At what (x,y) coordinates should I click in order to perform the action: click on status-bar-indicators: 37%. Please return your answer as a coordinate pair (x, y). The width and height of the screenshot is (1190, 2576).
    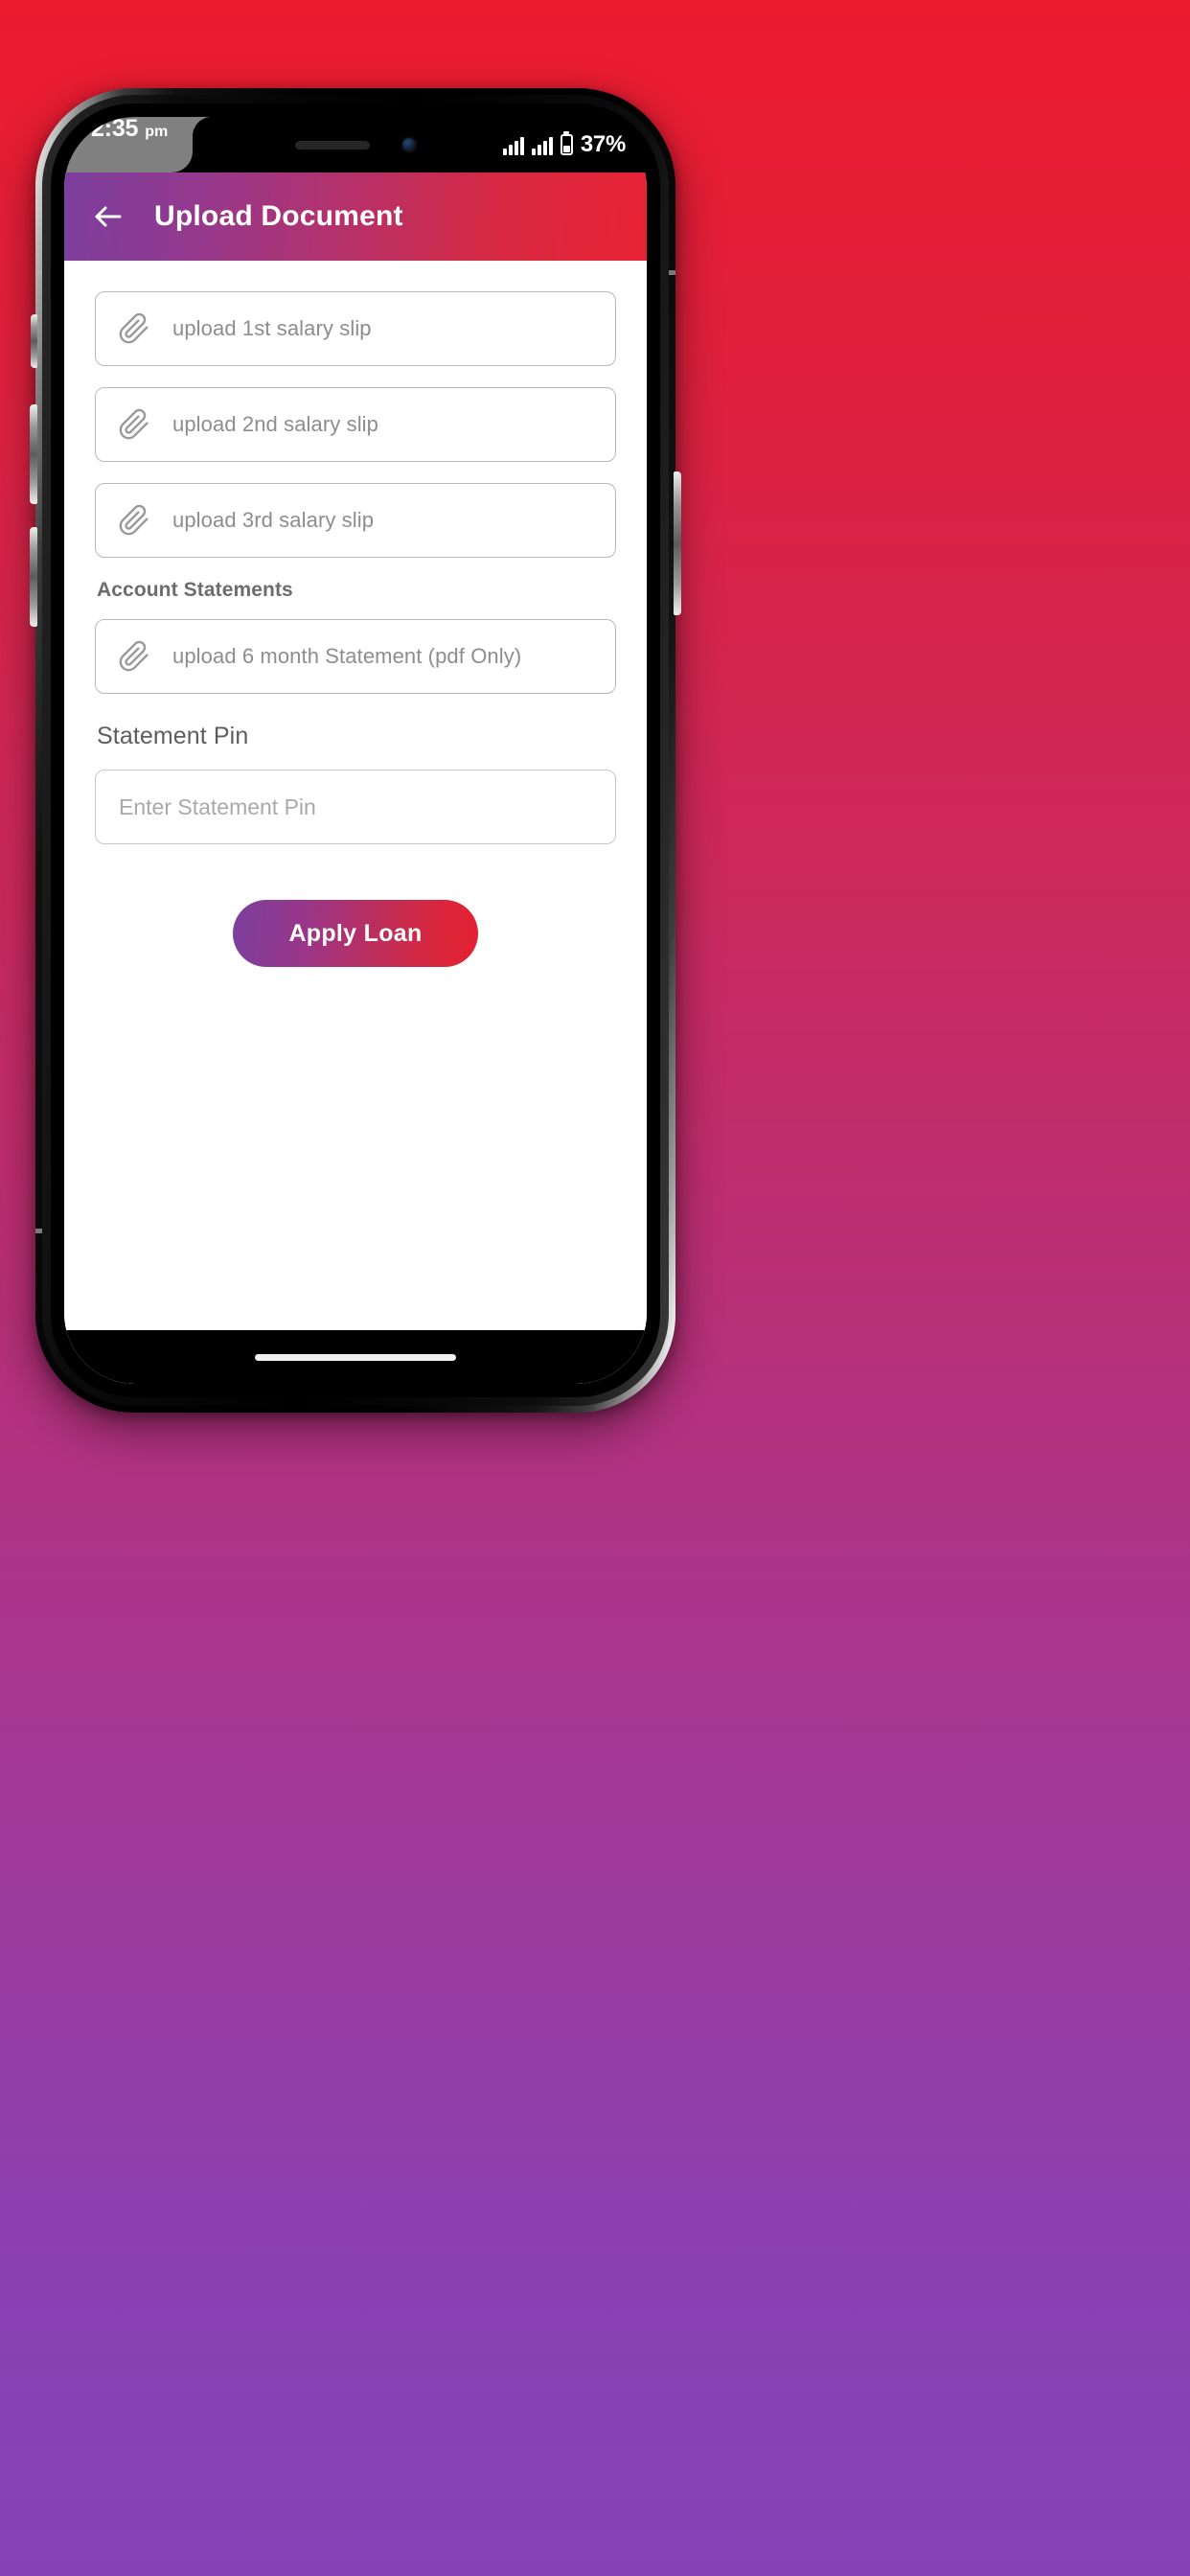
    Looking at the image, I should click on (564, 144).